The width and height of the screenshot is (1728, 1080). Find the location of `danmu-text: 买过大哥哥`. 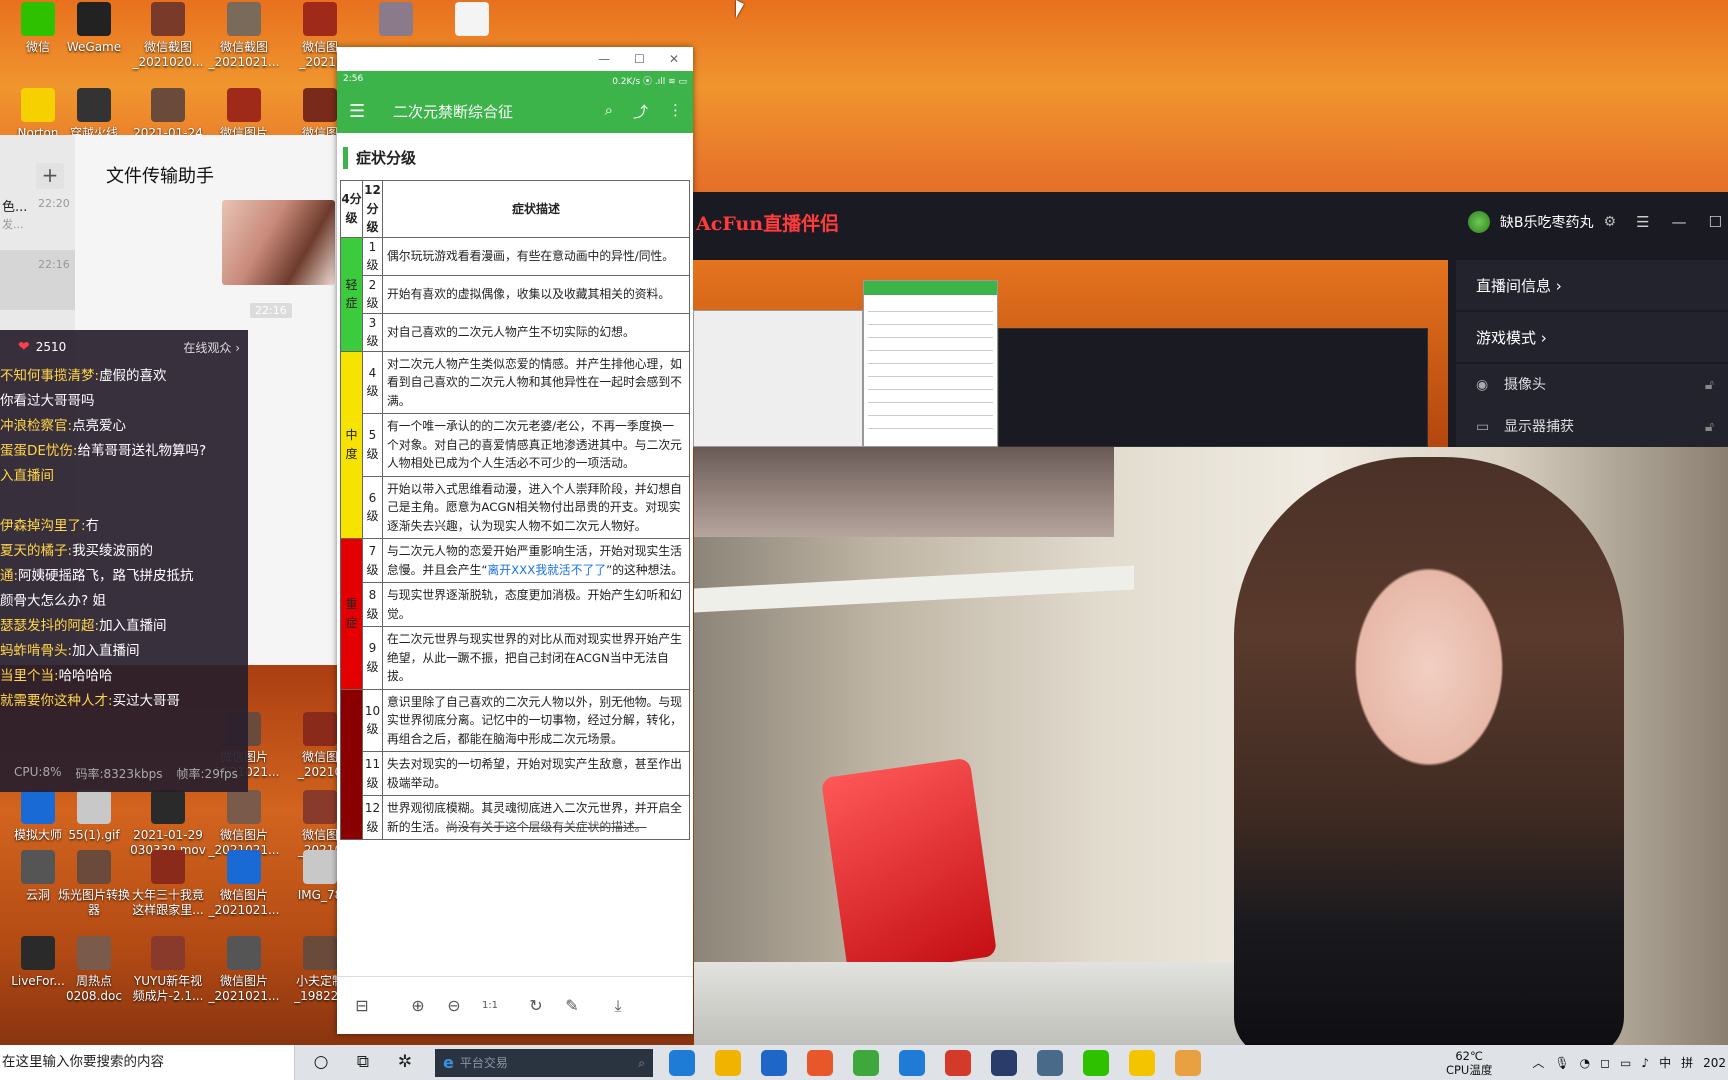

danmu-text: 买过大哥哥 is located at coordinates (146, 701).